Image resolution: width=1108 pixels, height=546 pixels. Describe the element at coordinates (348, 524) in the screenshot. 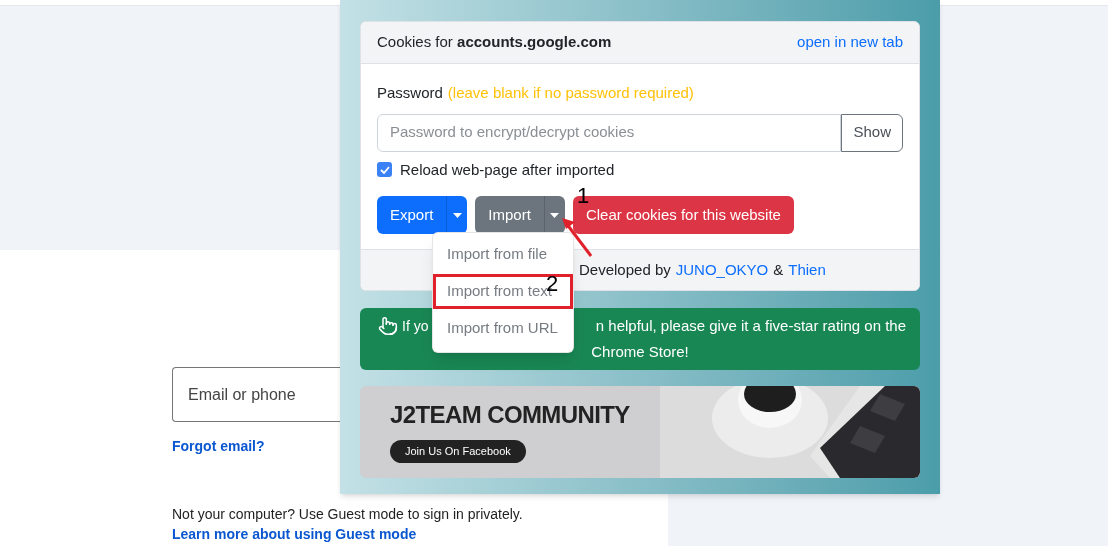

I see `guest-mode-note: Not your computer? Use Guest mode to sign in privately. Learn more about using Guest mode` at that location.